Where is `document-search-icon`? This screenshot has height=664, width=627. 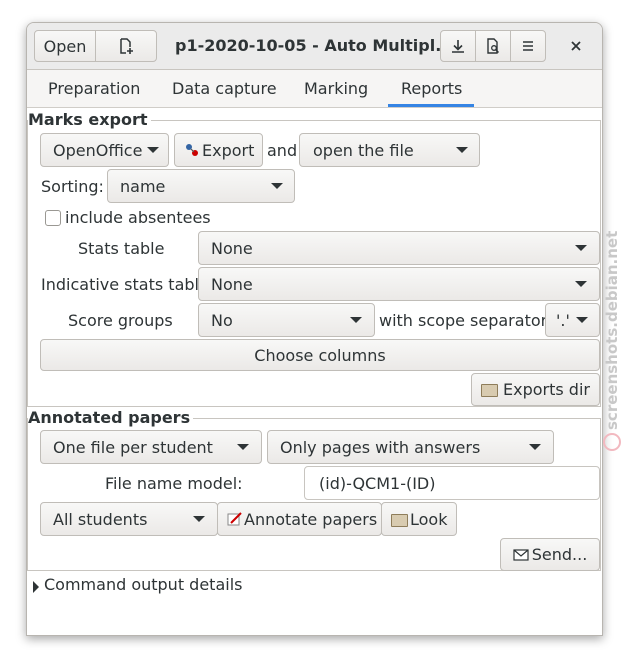
document-search-icon is located at coordinates (493, 46).